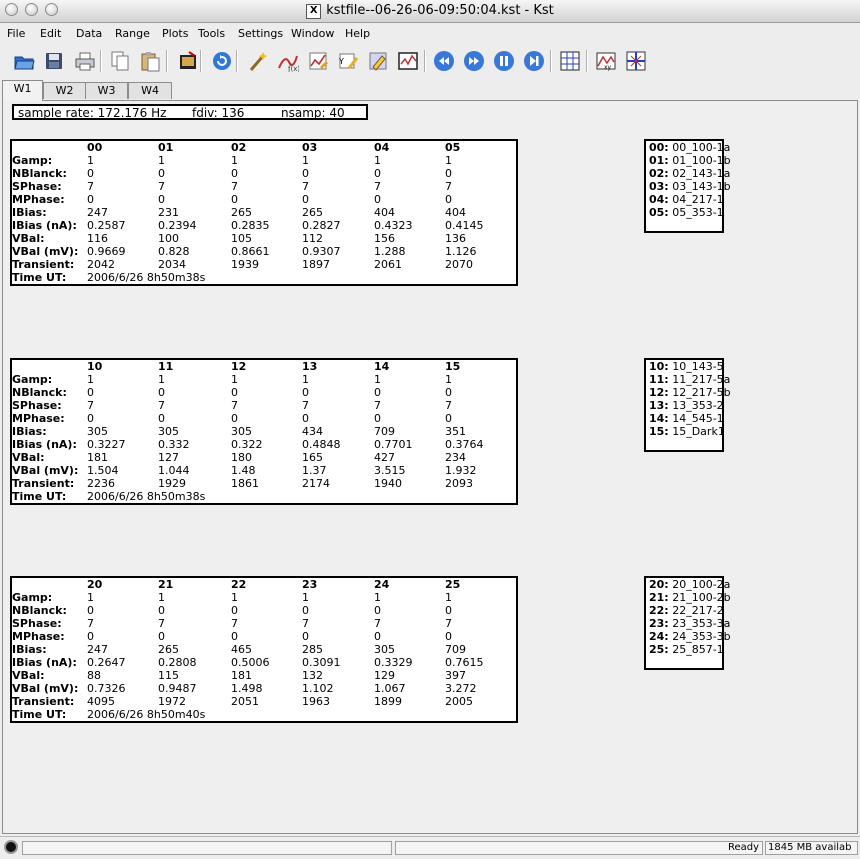 Image resolution: width=860 pixels, height=859 pixels. What do you see at coordinates (504, 61) in the screenshot?
I see `pause-button` at bounding box center [504, 61].